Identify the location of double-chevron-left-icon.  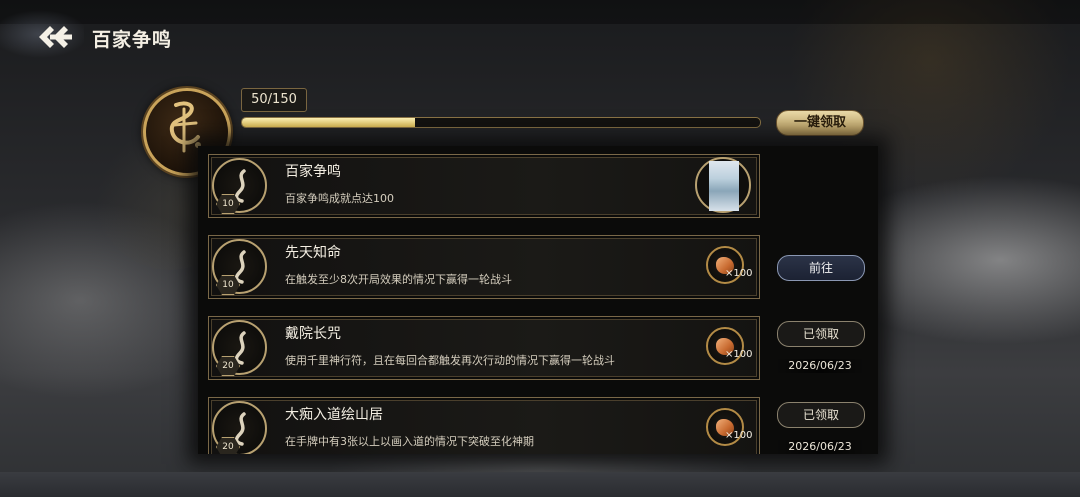
(56, 37).